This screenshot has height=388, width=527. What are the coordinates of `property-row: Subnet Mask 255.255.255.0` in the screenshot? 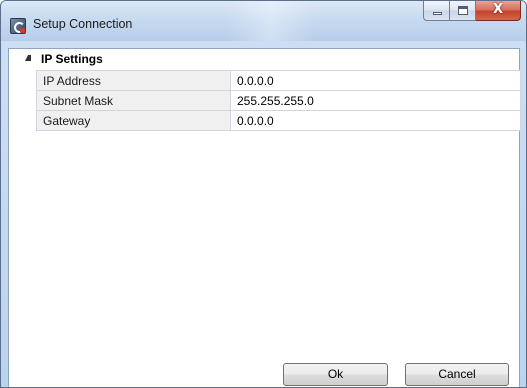 It's located at (278, 100).